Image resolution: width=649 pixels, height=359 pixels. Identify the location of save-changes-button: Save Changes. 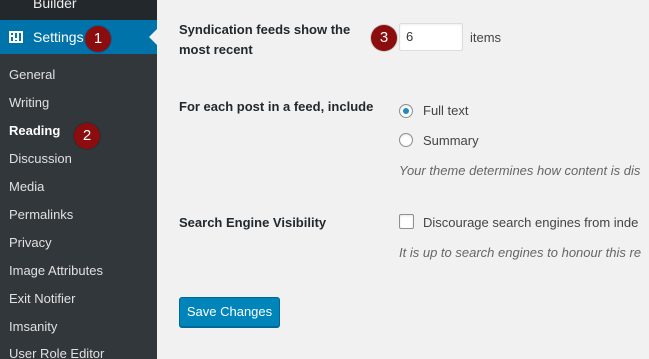
(229, 312).